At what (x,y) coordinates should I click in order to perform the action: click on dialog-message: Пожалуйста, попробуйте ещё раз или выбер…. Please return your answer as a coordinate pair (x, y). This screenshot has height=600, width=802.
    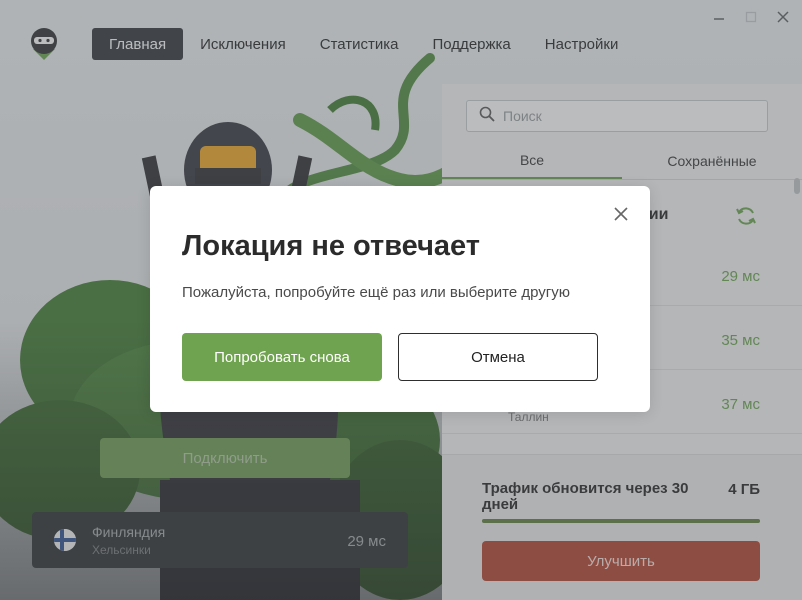
    Looking at the image, I should click on (376, 292).